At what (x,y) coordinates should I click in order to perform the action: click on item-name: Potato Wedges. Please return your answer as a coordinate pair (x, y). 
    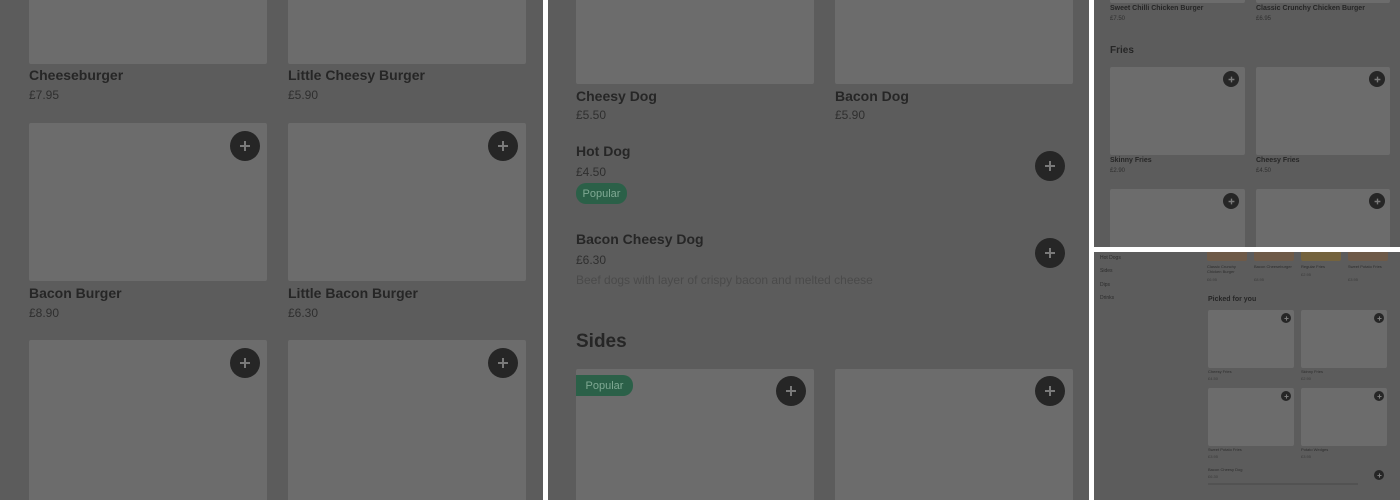
    Looking at the image, I should click on (1315, 449).